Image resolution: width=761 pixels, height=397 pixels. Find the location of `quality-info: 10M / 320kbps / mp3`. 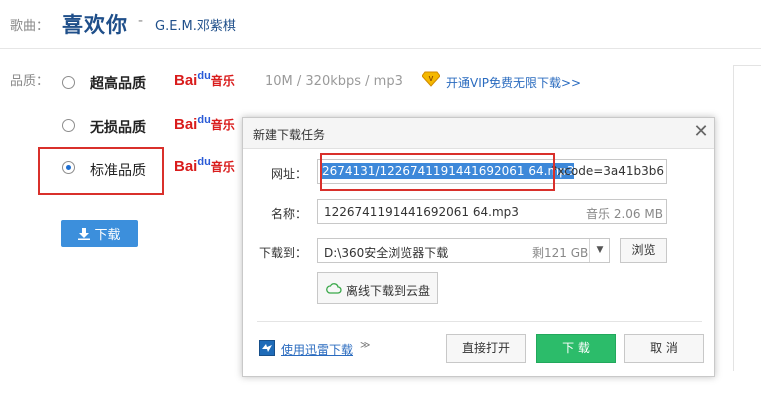

quality-info: 10M / 320kbps / mp3 is located at coordinates (334, 81).